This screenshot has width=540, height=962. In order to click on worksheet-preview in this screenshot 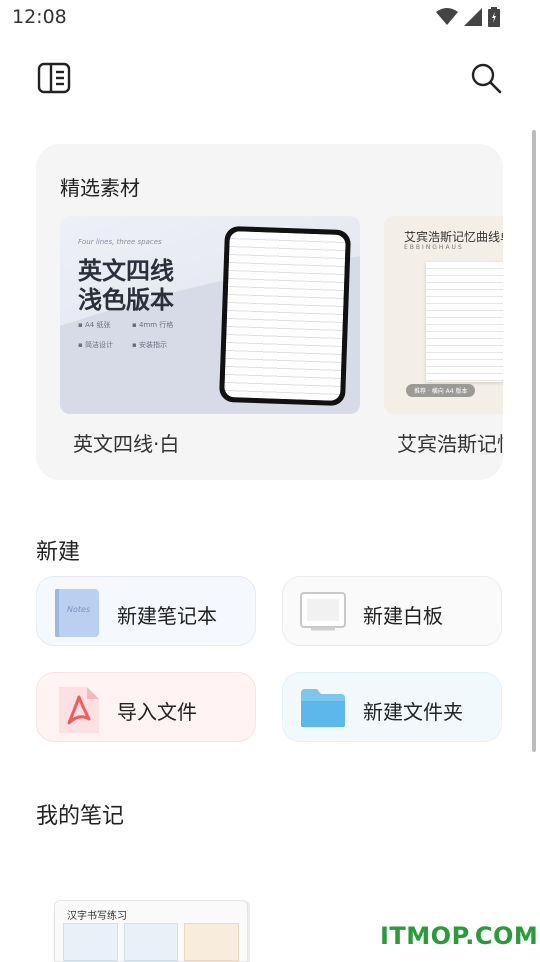, I will do `click(464, 322)`.